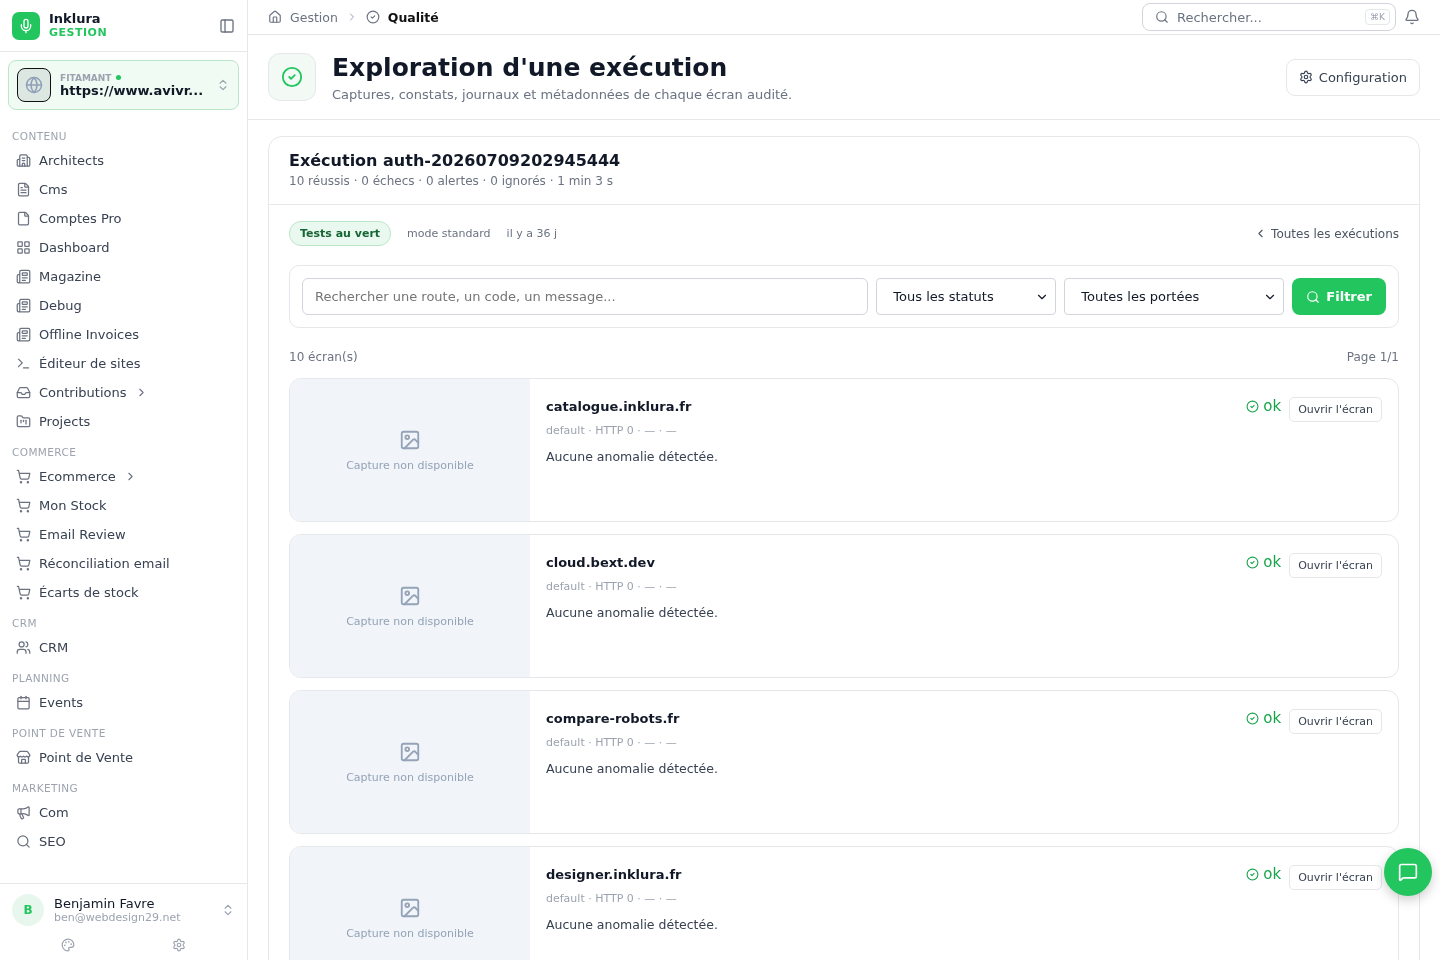 The image size is (1440, 960). I want to click on scope-select: Toutes les portées, so click(1174, 296).